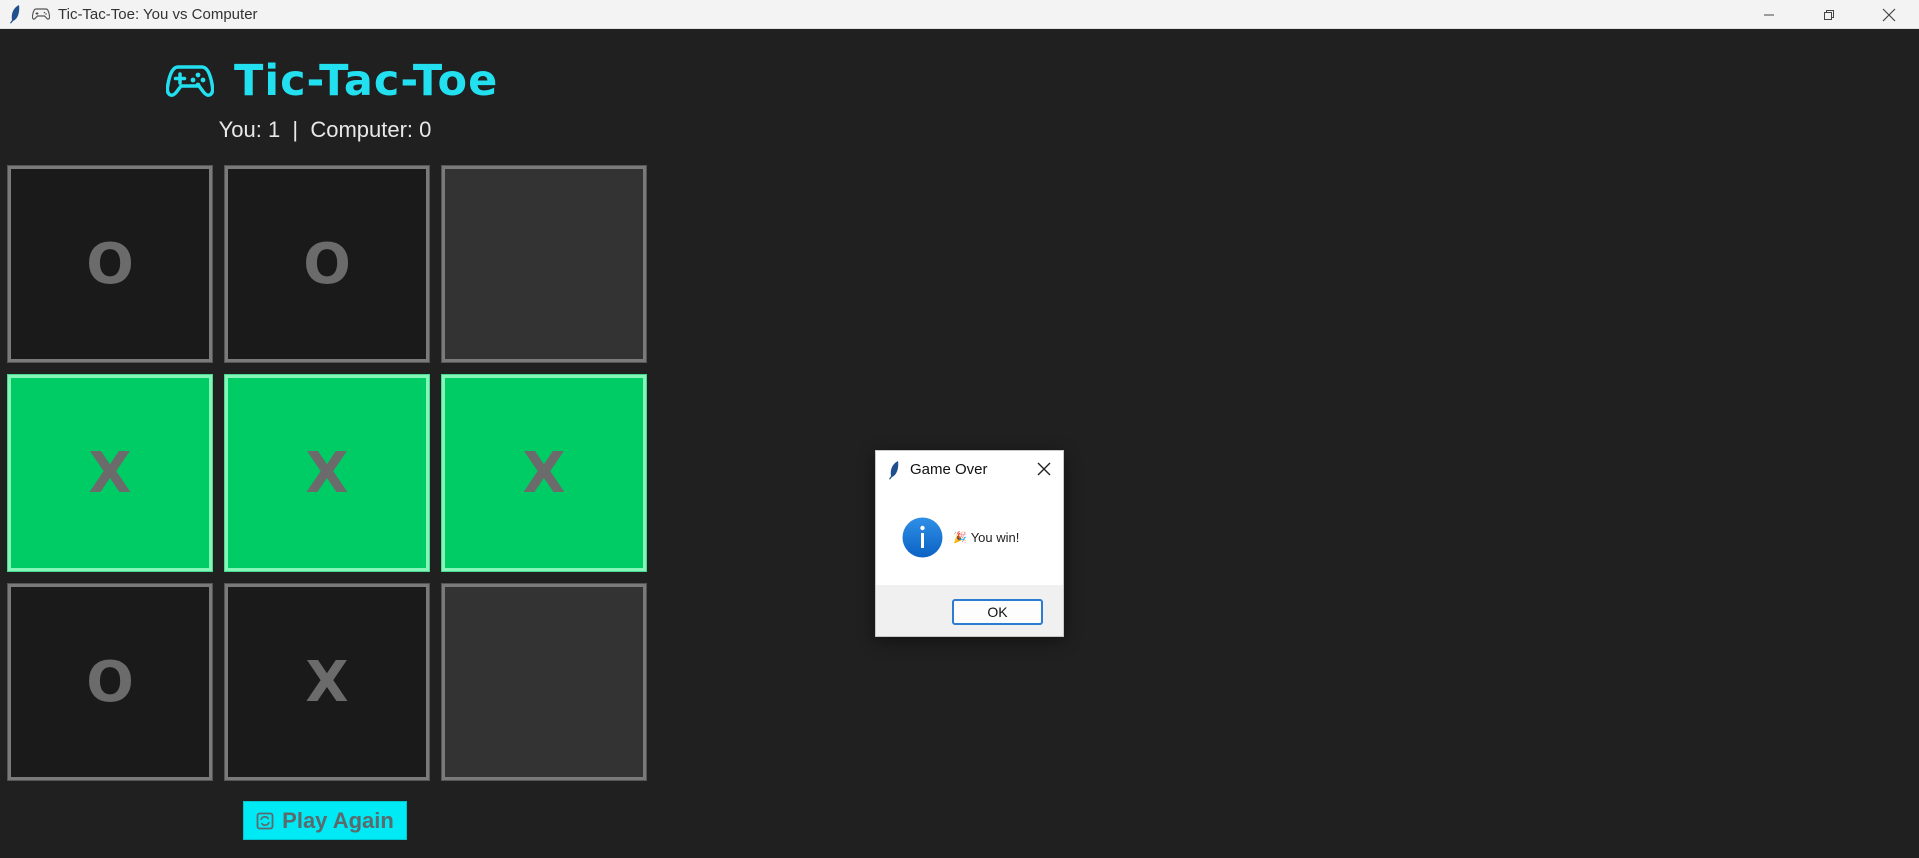 The image size is (1919, 858). I want to click on dialog-title: Game Over, so click(949, 469).